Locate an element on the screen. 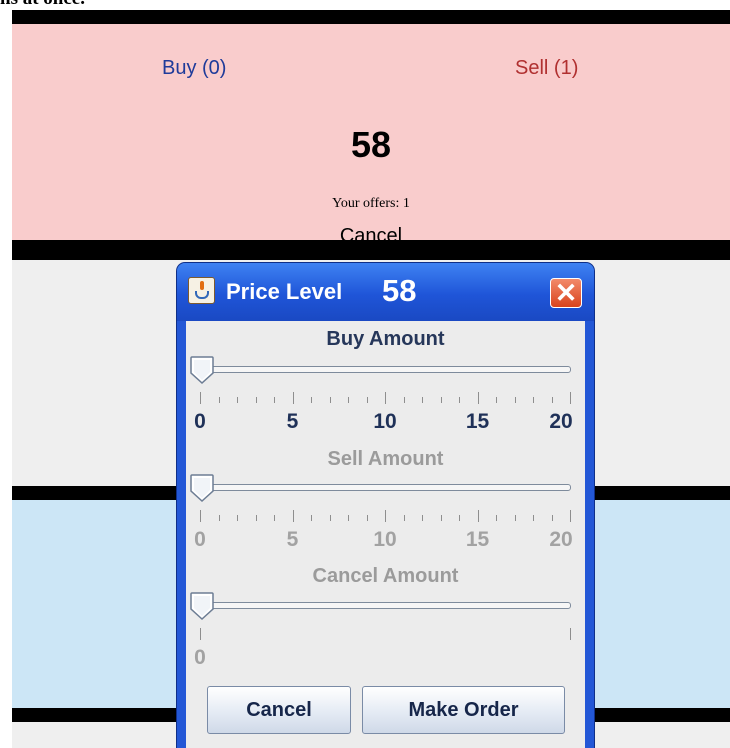 The height and width of the screenshot is (748, 730). close-button: ✕ is located at coordinates (566, 293).